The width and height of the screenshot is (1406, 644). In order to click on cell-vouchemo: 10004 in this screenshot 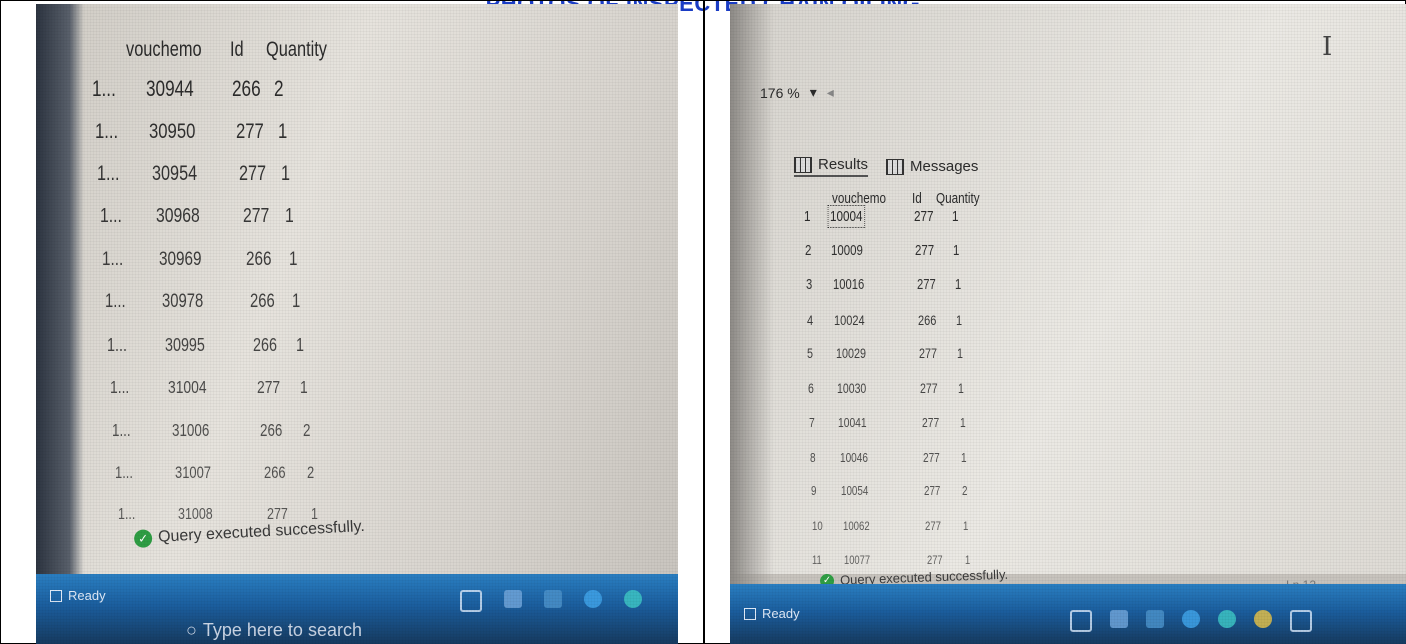, I will do `click(846, 216)`.